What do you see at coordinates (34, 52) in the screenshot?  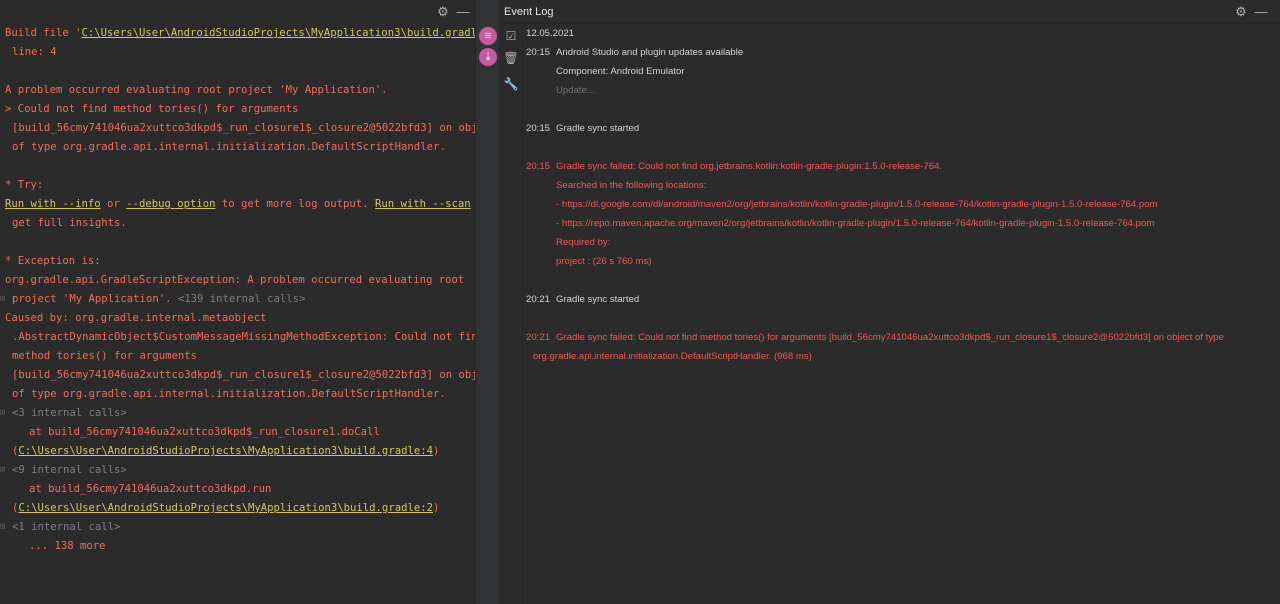 I see `console-line: line: 4` at bounding box center [34, 52].